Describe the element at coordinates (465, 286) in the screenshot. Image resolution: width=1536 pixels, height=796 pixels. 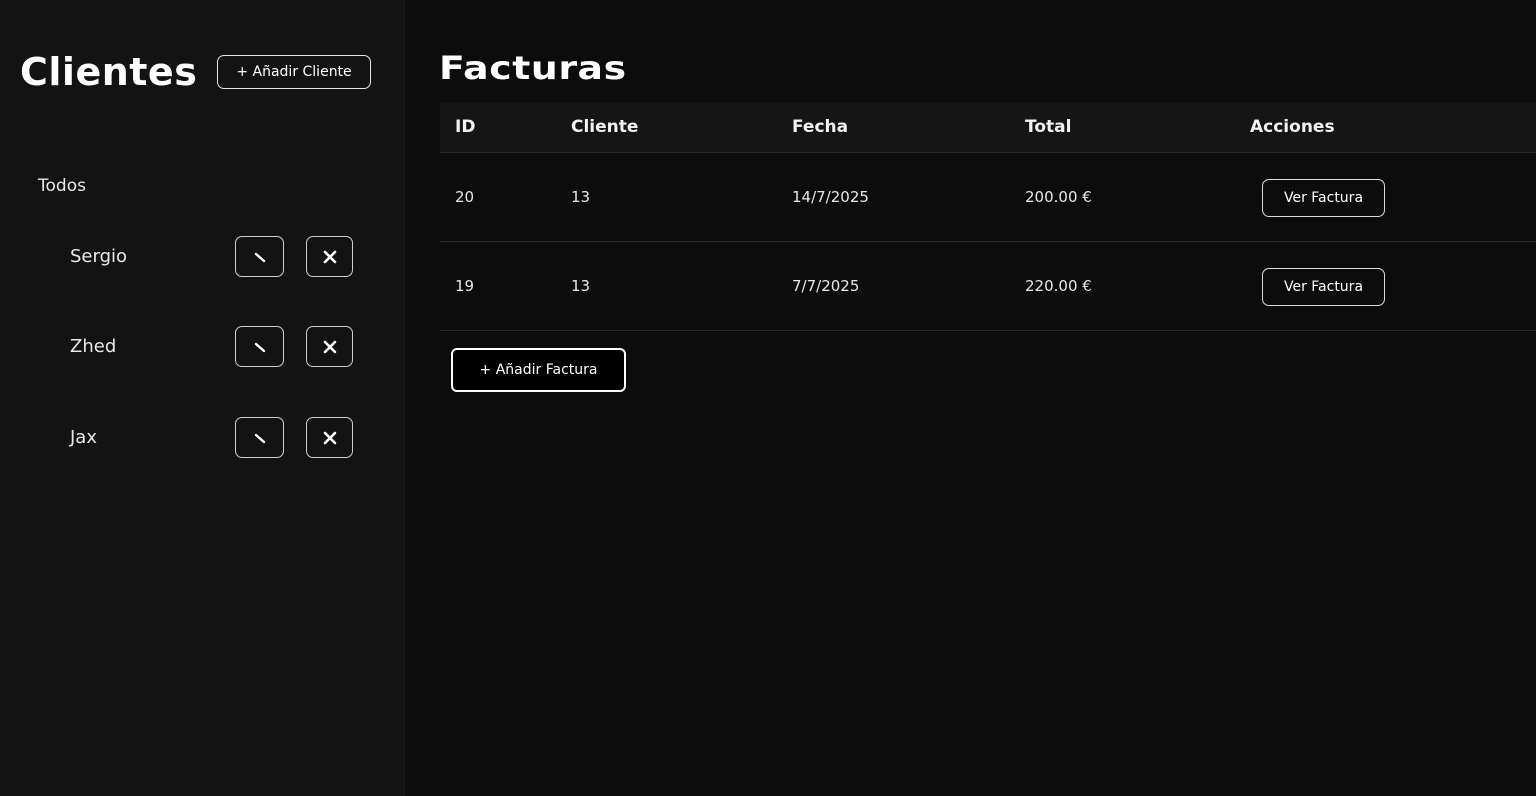
I see `cell-id: 19` at that location.